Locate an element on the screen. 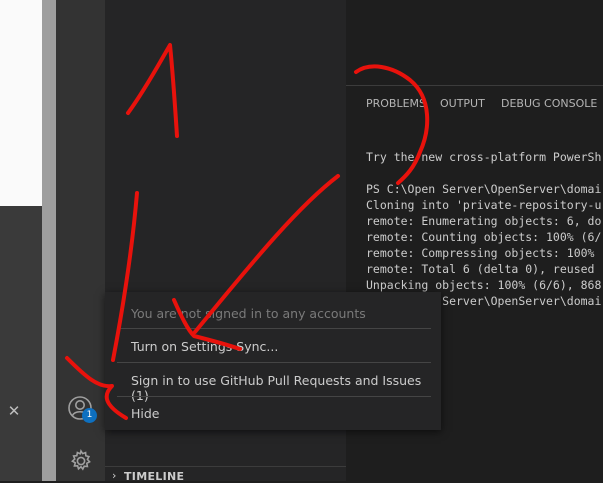  terminal-line: PS C:\Open Server\OpenServer\domai is located at coordinates (484, 189).